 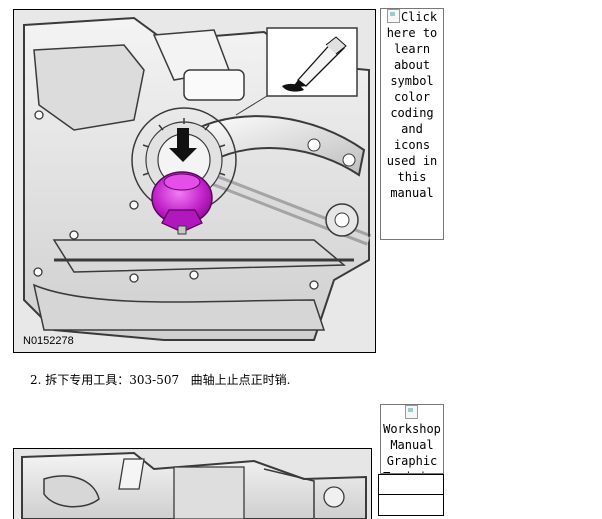 I want to click on step-instruction: 2. 拆下专用工具：303-507 曲轴上止点正时销., so click(x=160, y=379).